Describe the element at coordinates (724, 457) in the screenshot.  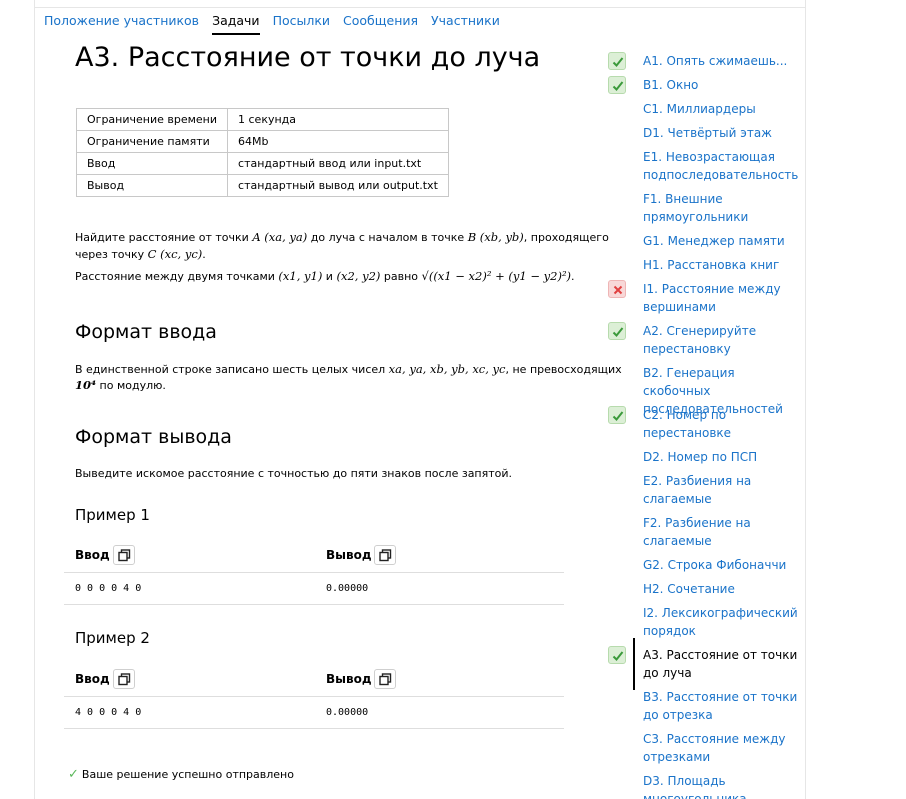
I see `problem-list-label: D2. Номер по ПСП` at that location.